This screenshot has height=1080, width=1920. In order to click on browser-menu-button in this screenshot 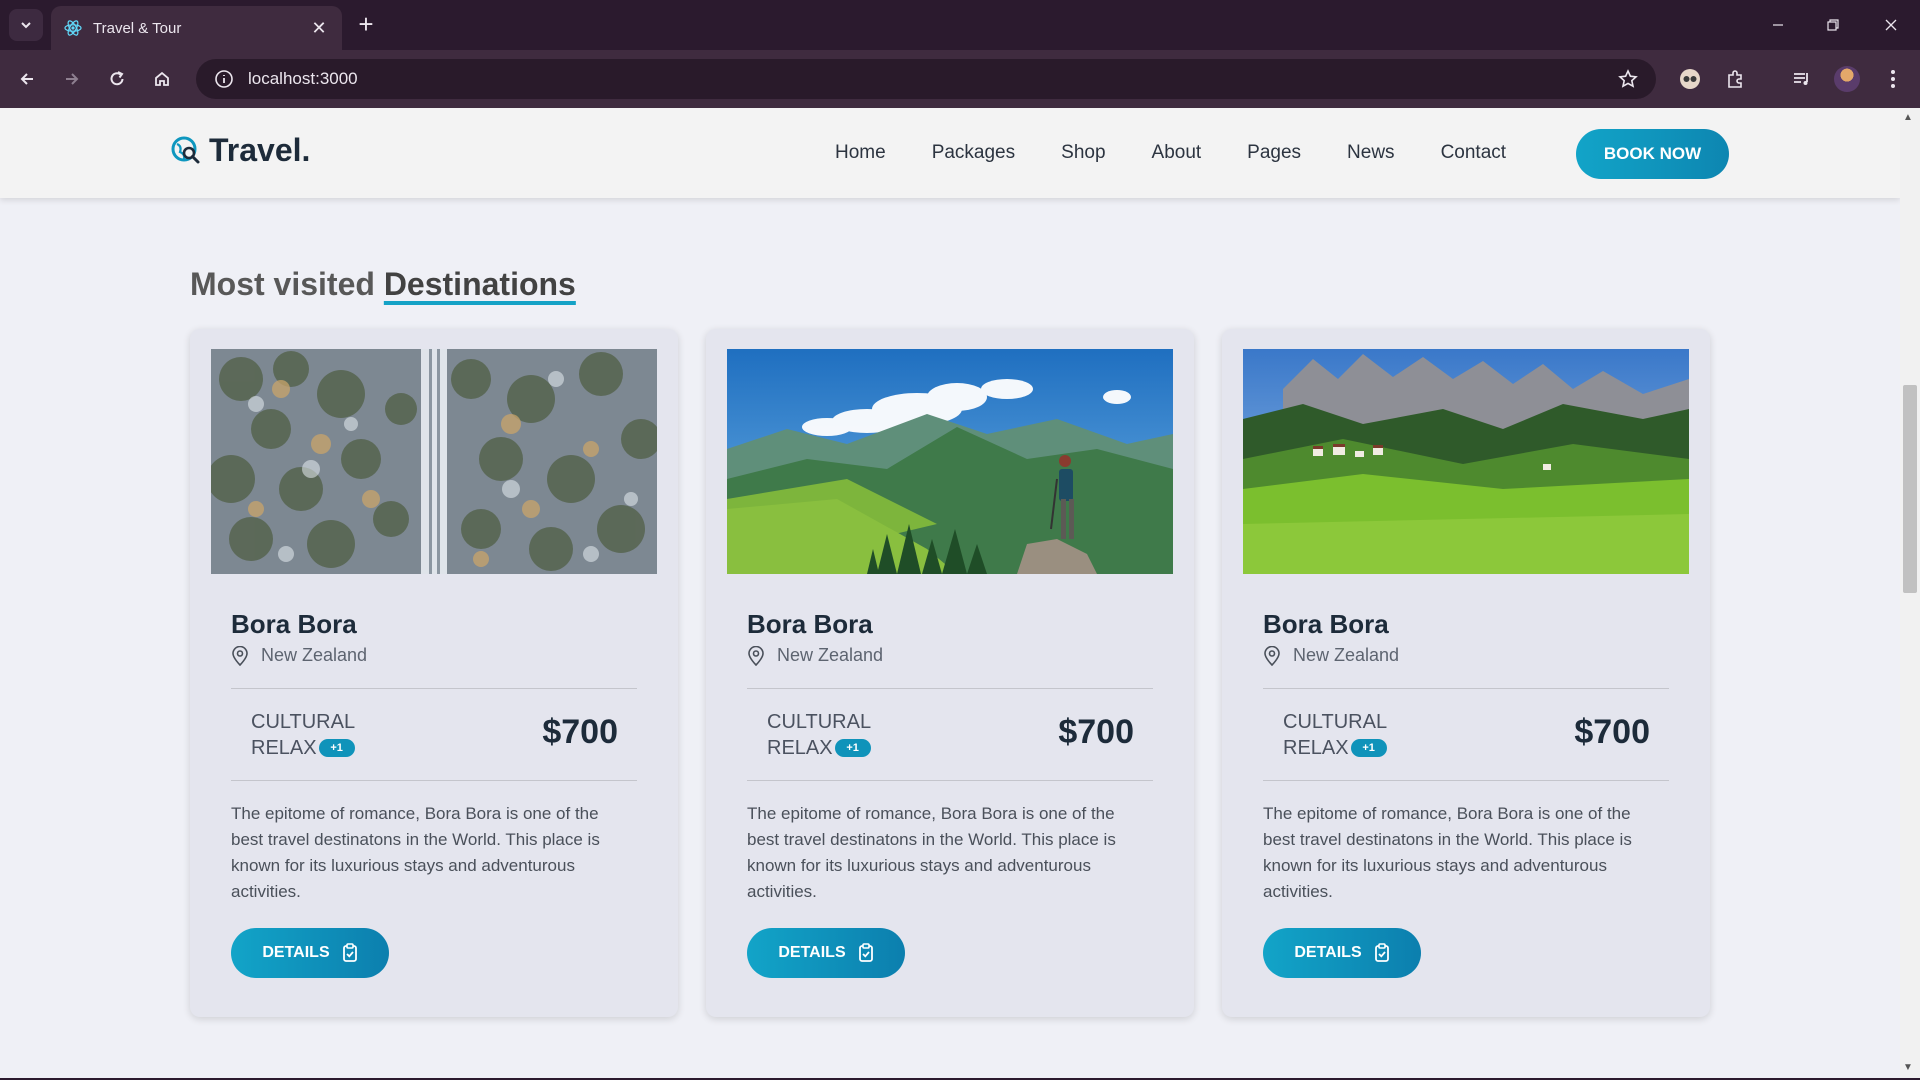, I will do `click(1893, 79)`.